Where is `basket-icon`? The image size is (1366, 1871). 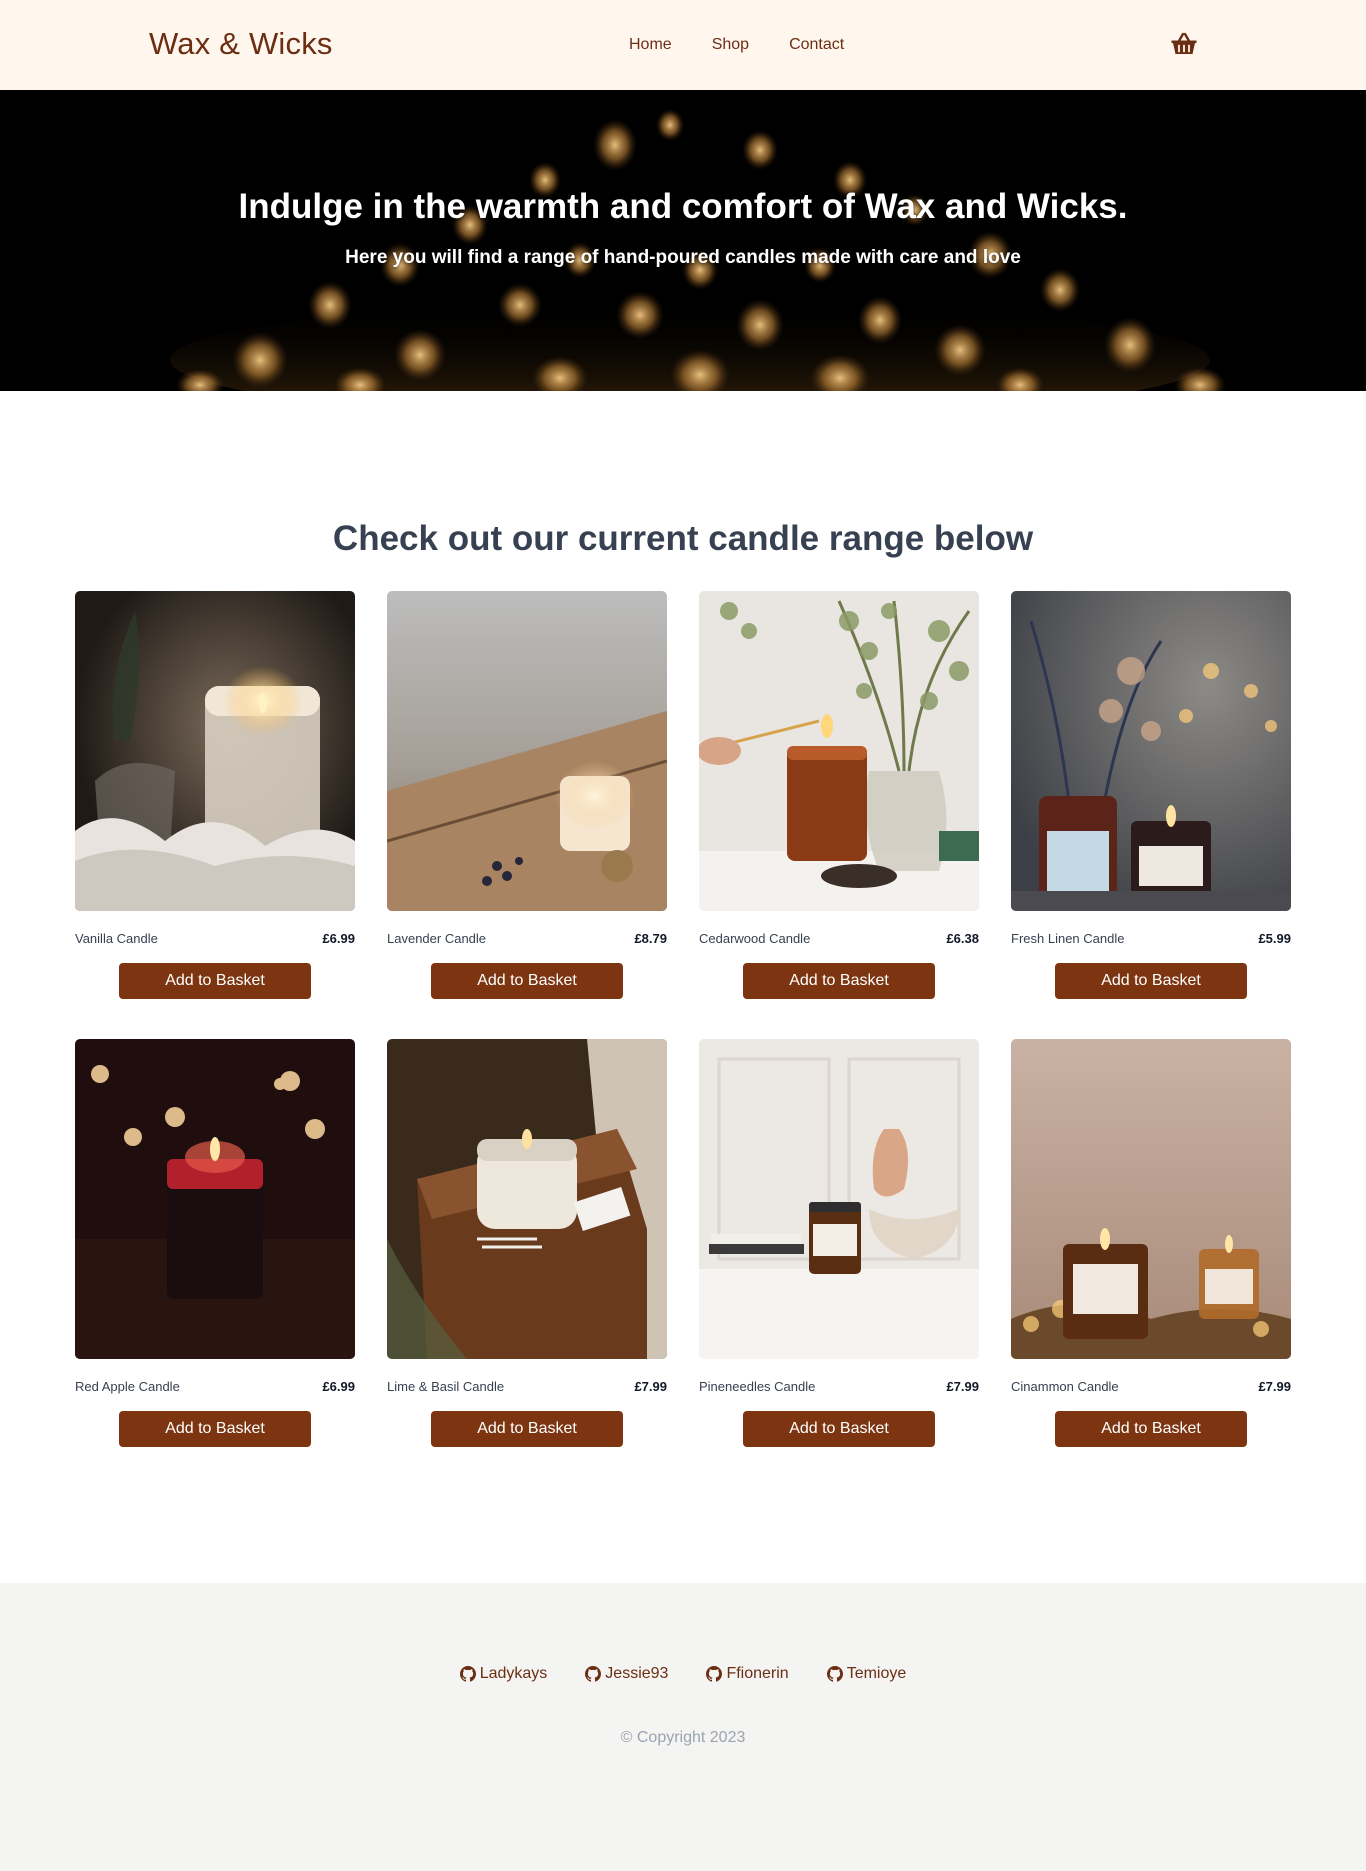
basket-icon is located at coordinates (1184, 43).